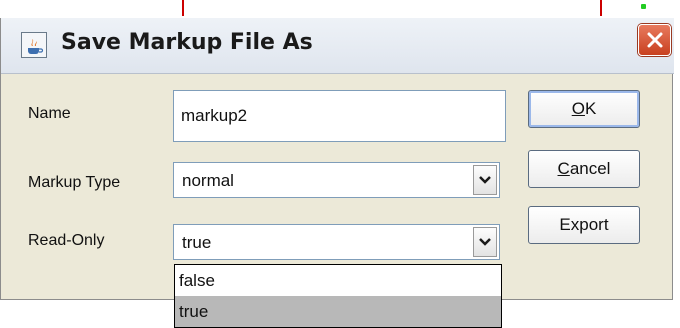 The height and width of the screenshot is (328, 680). Describe the element at coordinates (643, 6) in the screenshot. I see `background-marker-dot` at that location.